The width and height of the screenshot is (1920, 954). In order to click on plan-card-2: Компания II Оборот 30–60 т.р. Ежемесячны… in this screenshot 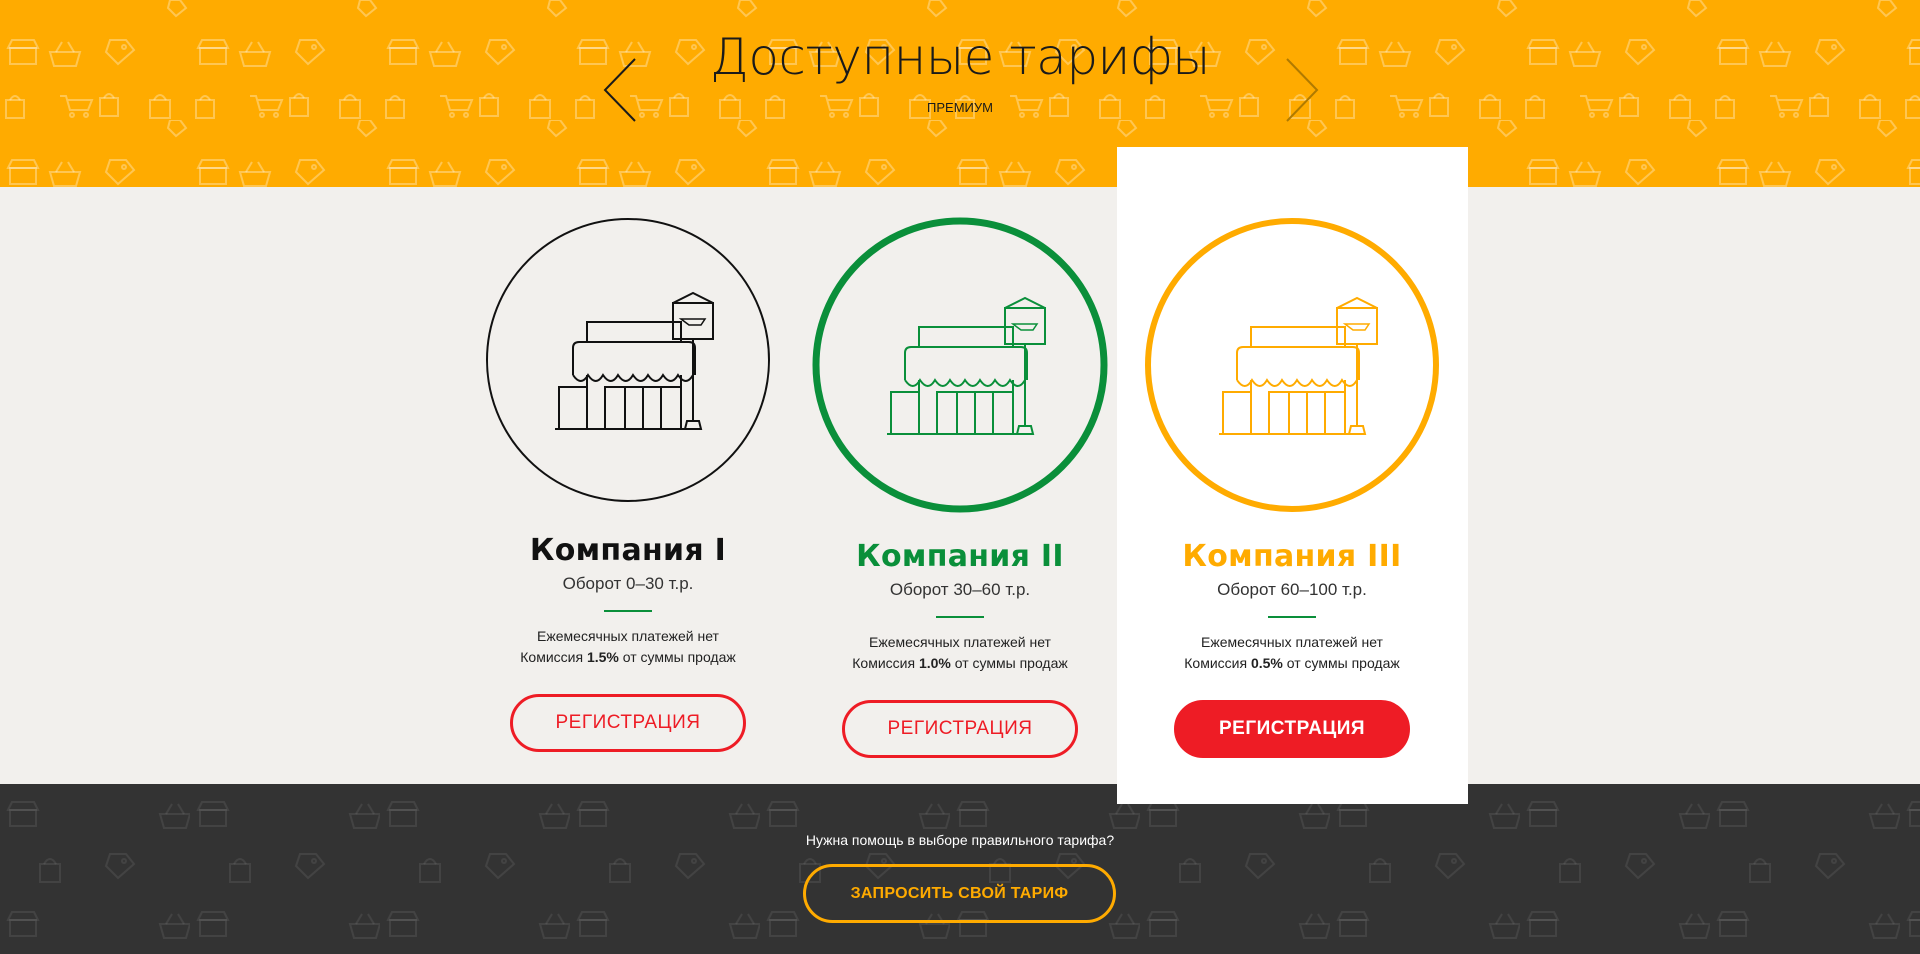, I will do `click(960, 486)`.